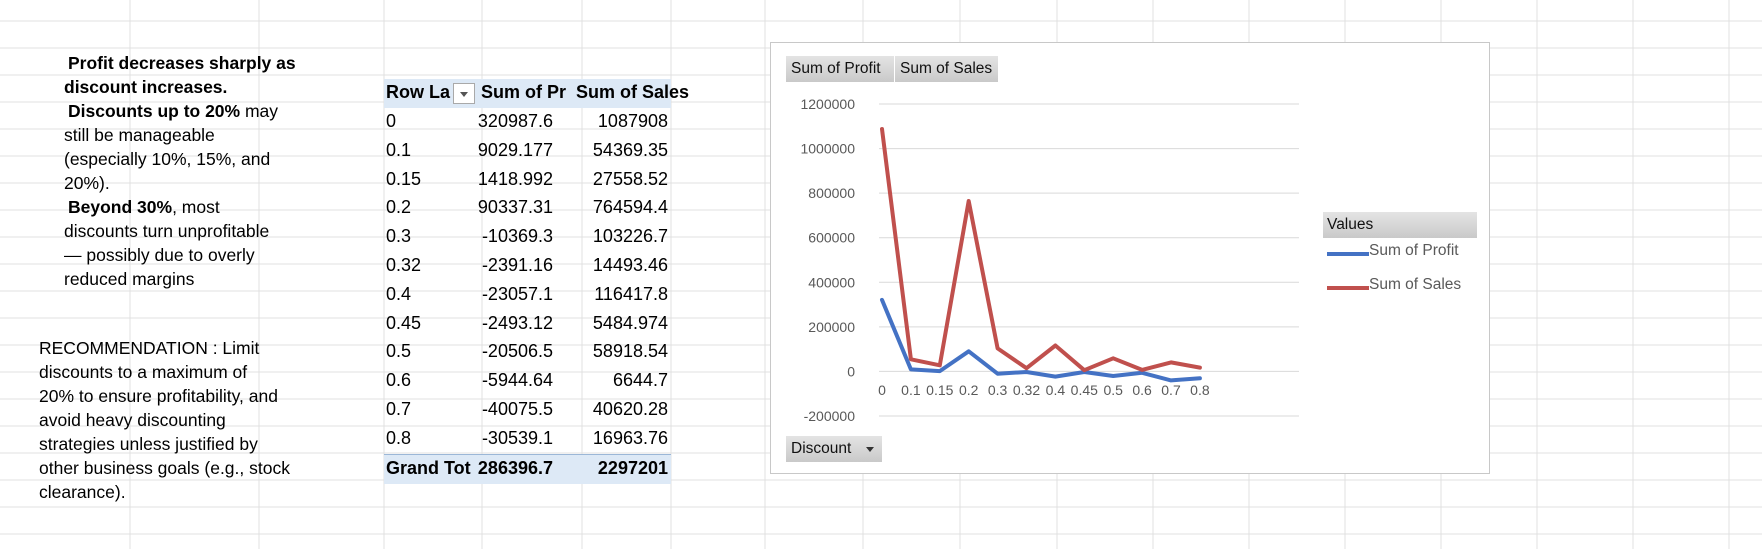 This screenshot has height=549, width=1762. Describe the element at coordinates (1142, 390) in the screenshot. I see `x-tick-label: 0.6` at that location.